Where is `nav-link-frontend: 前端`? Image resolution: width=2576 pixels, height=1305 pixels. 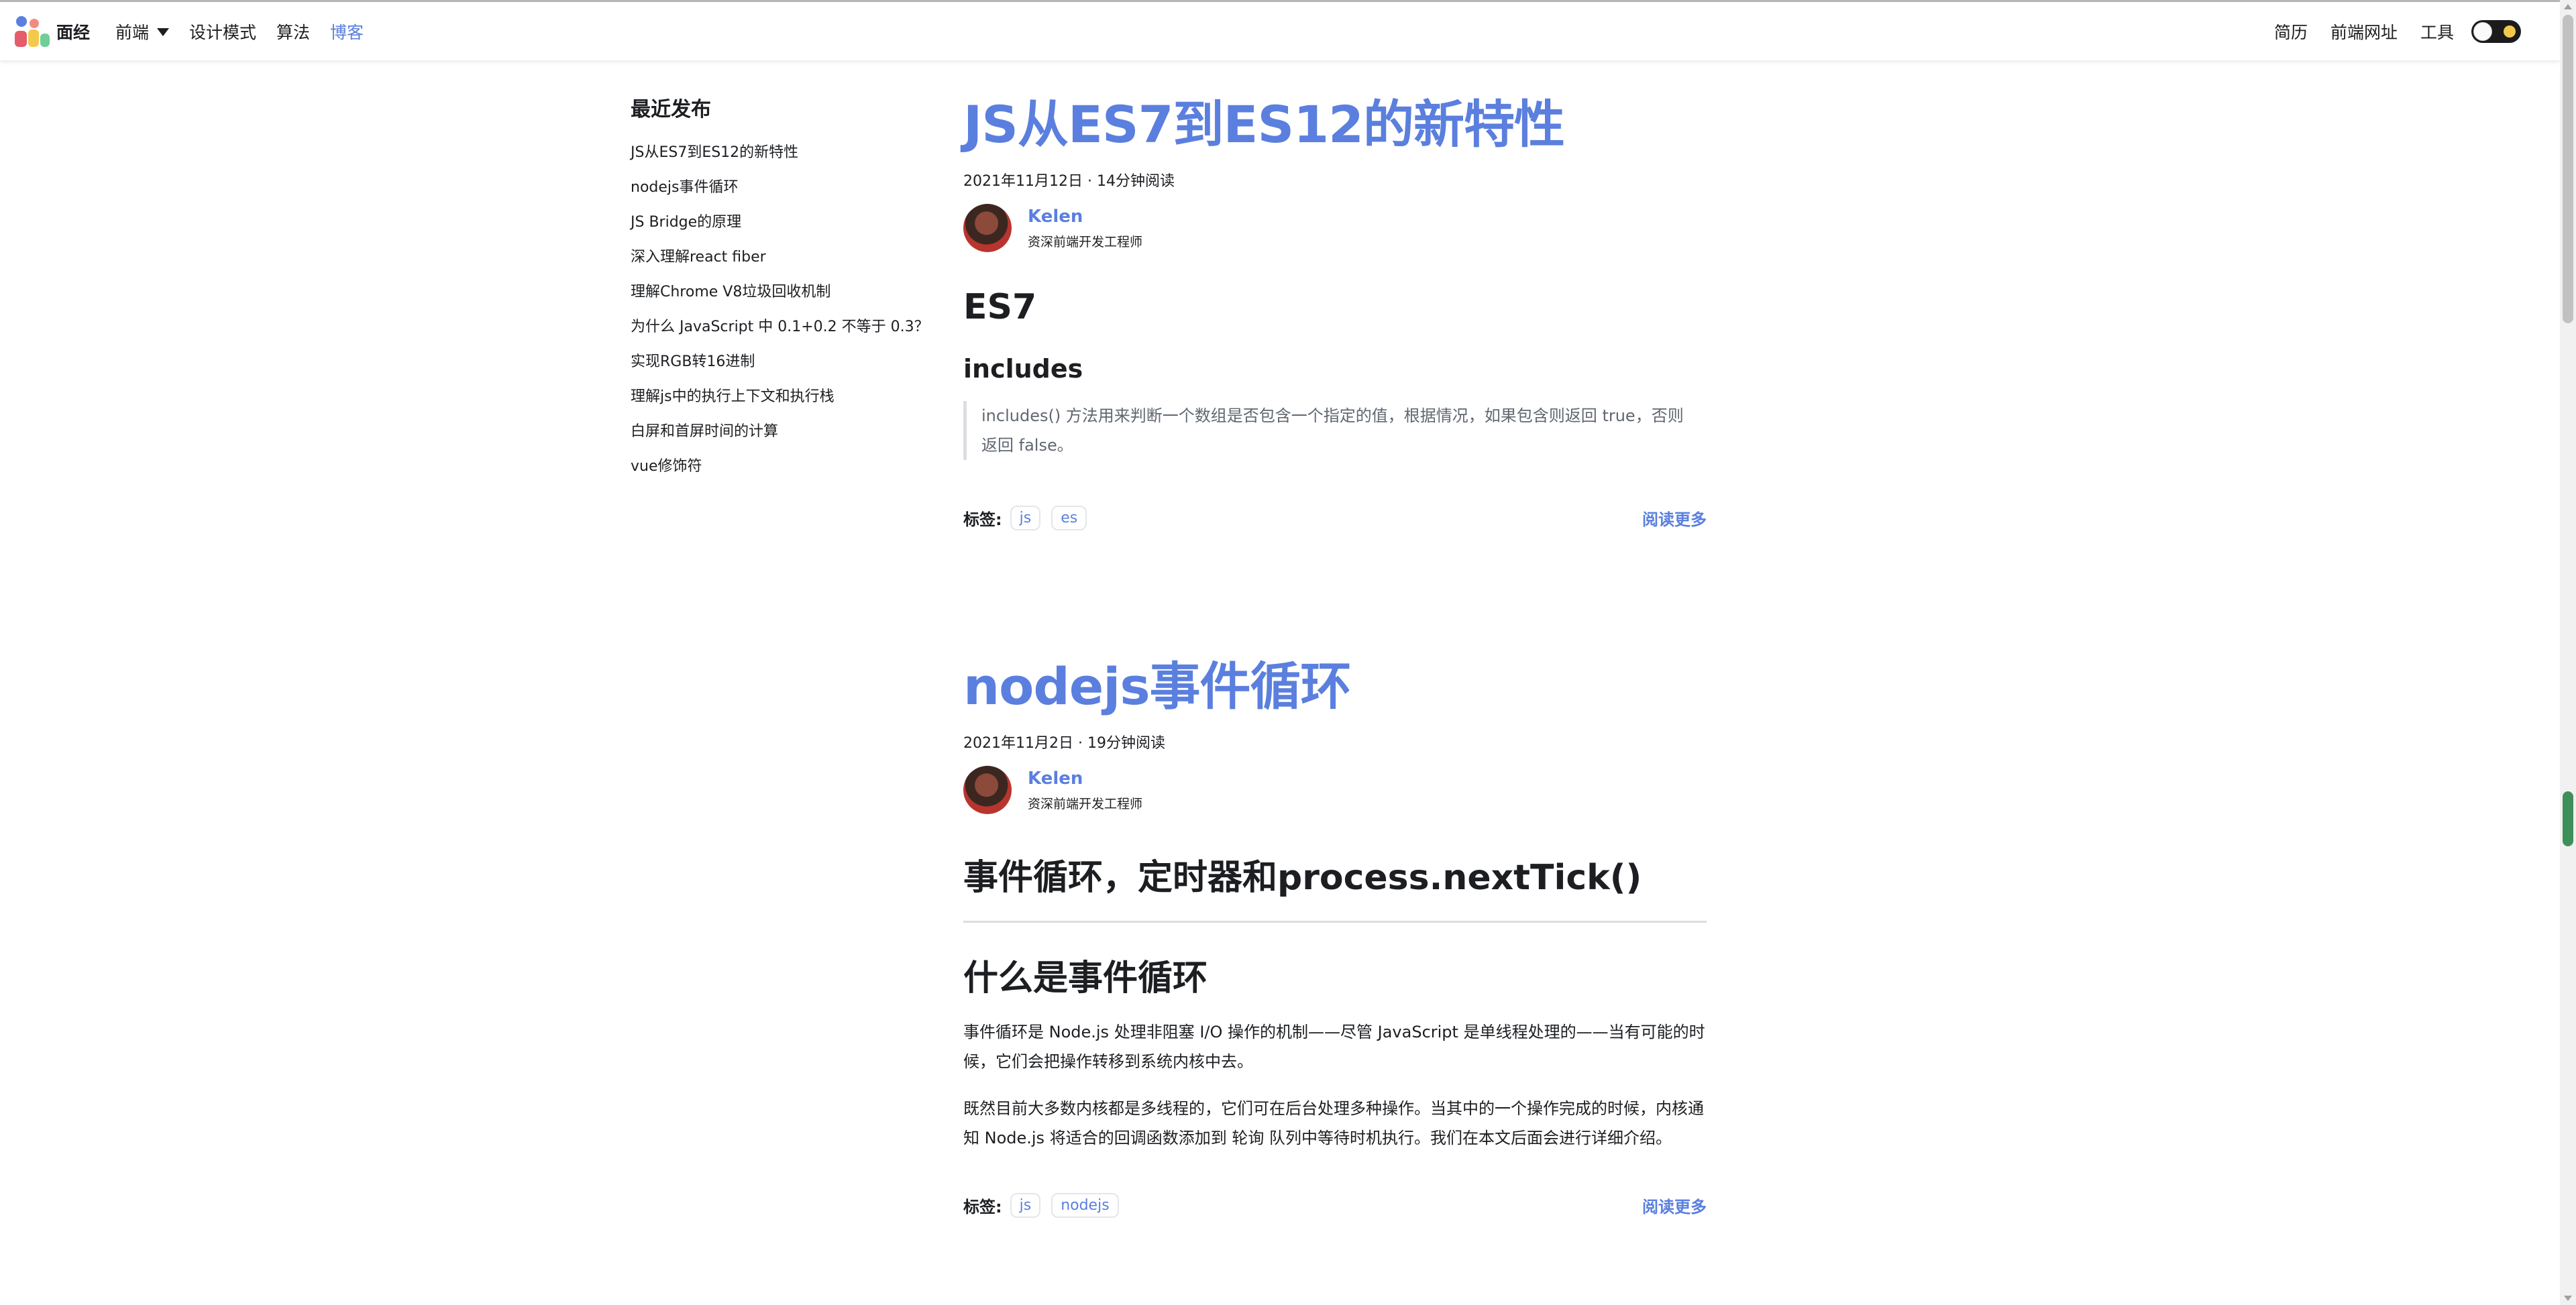
nav-link-frontend: 前端 is located at coordinates (142, 32).